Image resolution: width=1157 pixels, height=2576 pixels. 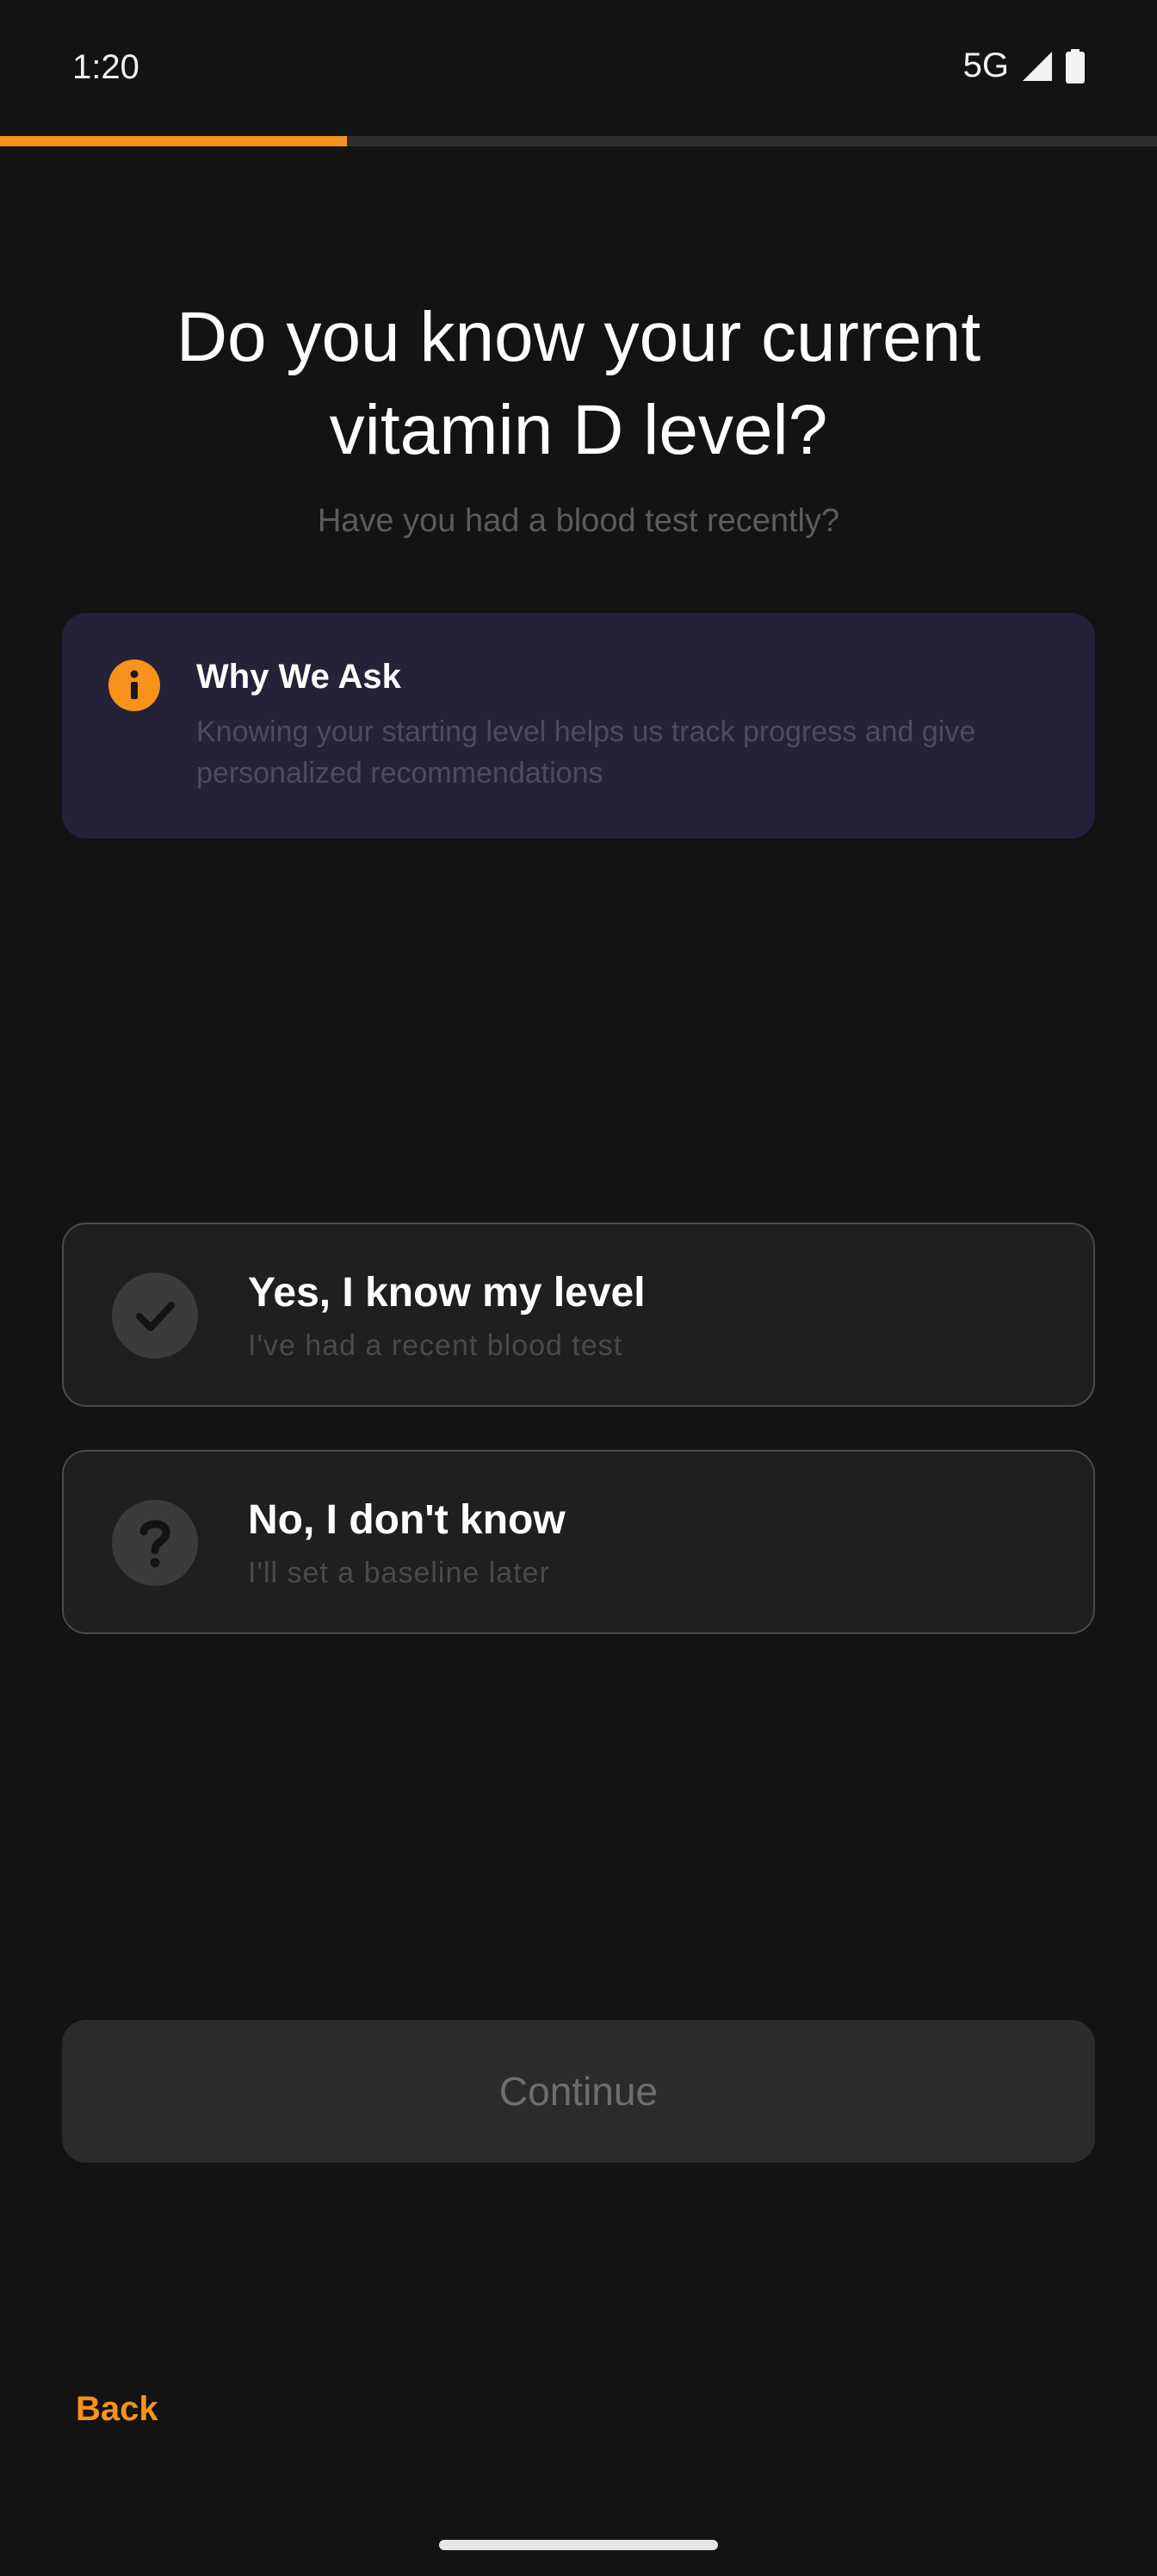 I want to click on progress-bar, so click(x=579, y=141).